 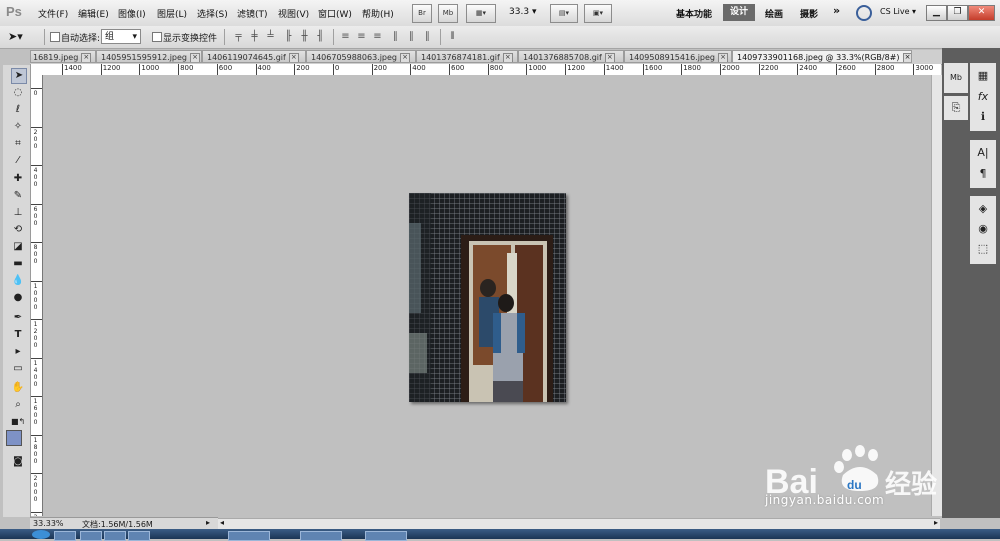 What do you see at coordinates (252, 13) in the screenshot?
I see `menu-filter: 滤镜(T)` at bounding box center [252, 13].